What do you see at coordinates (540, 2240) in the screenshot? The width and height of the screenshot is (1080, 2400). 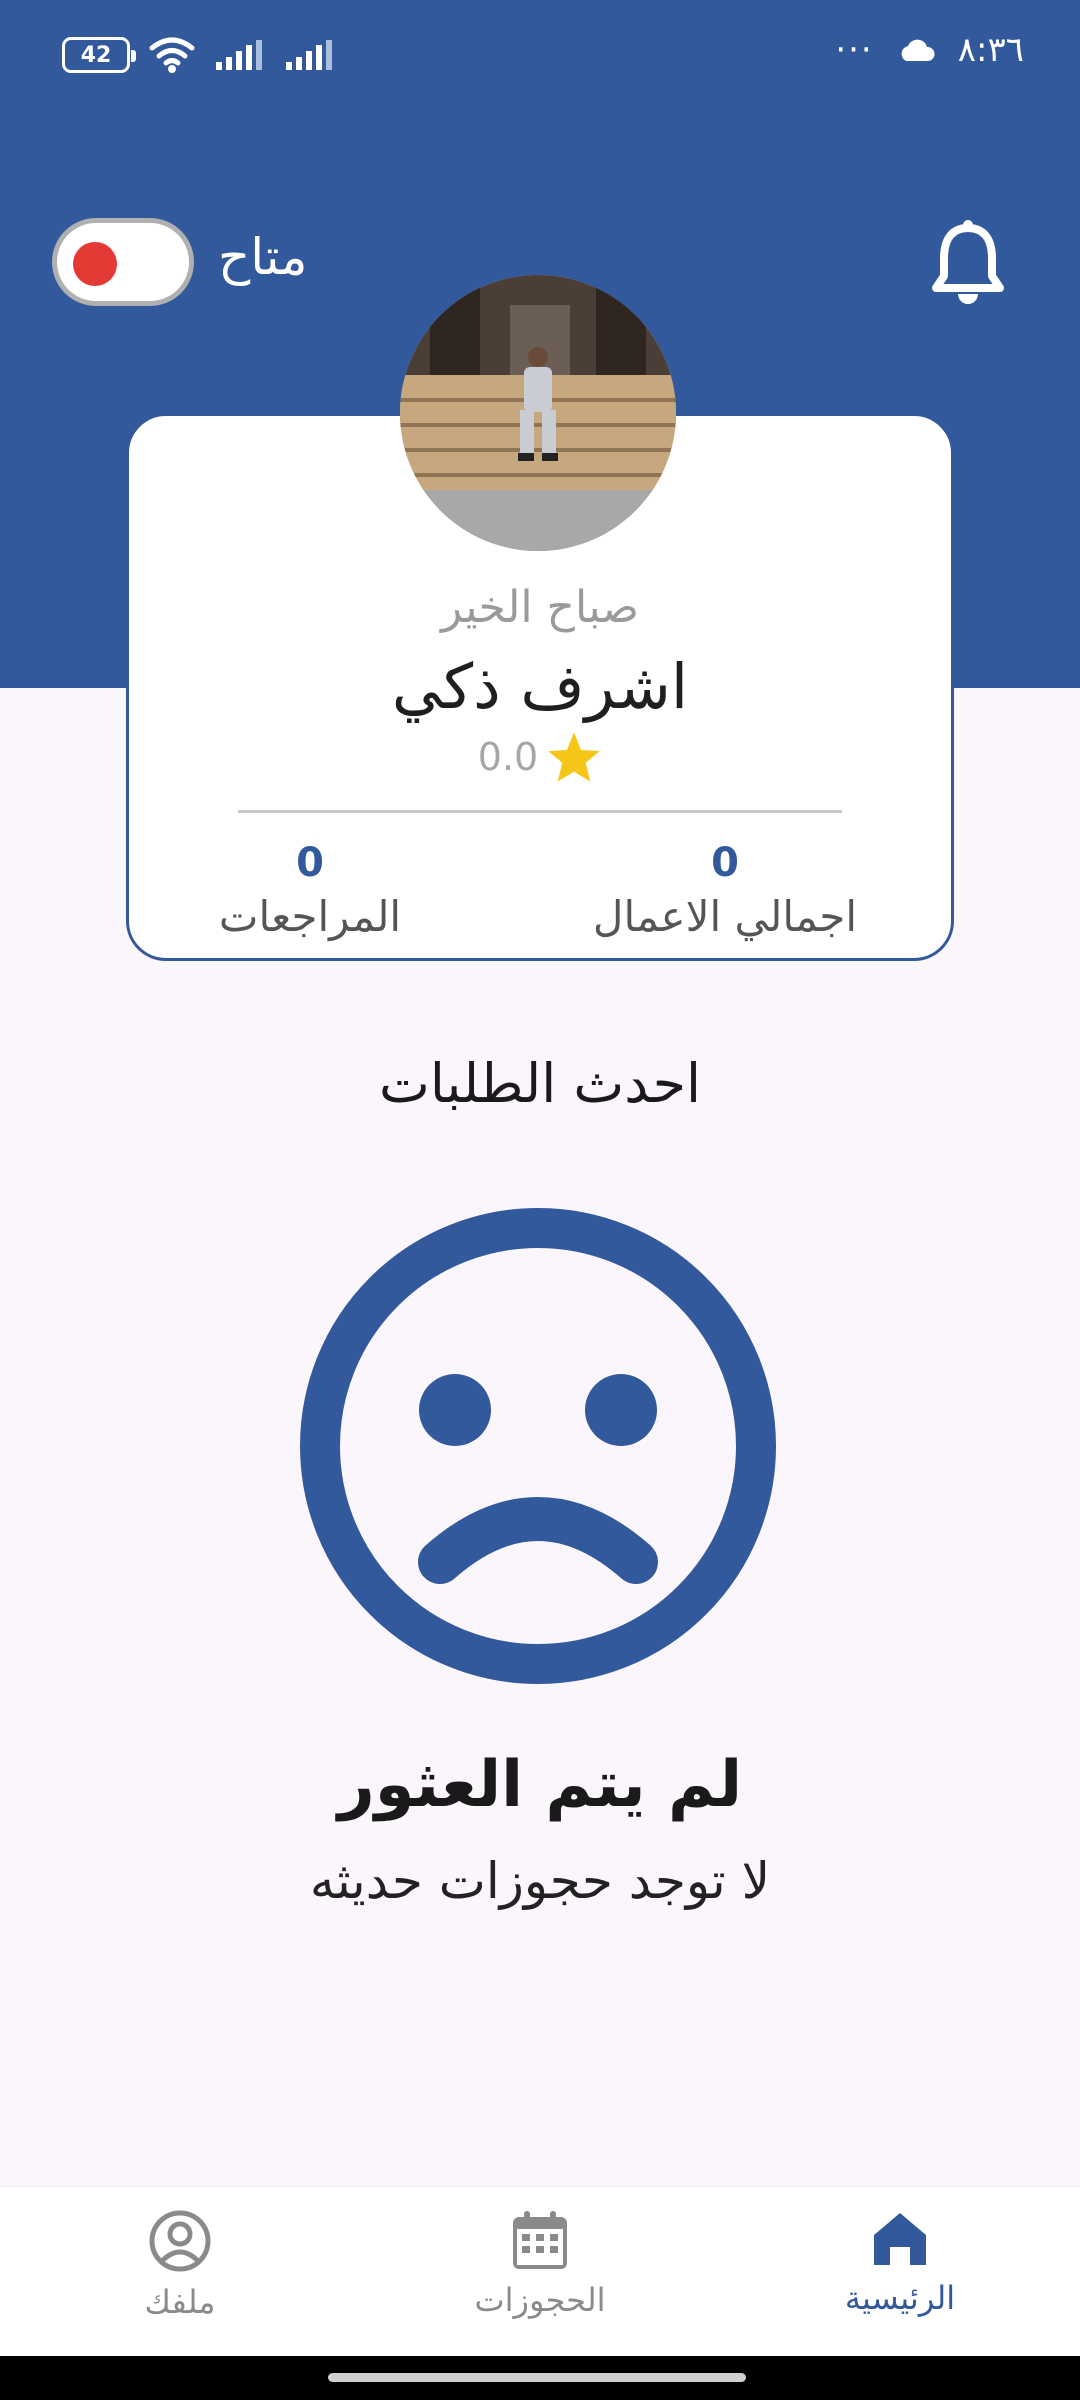 I see `calendar-icon` at bounding box center [540, 2240].